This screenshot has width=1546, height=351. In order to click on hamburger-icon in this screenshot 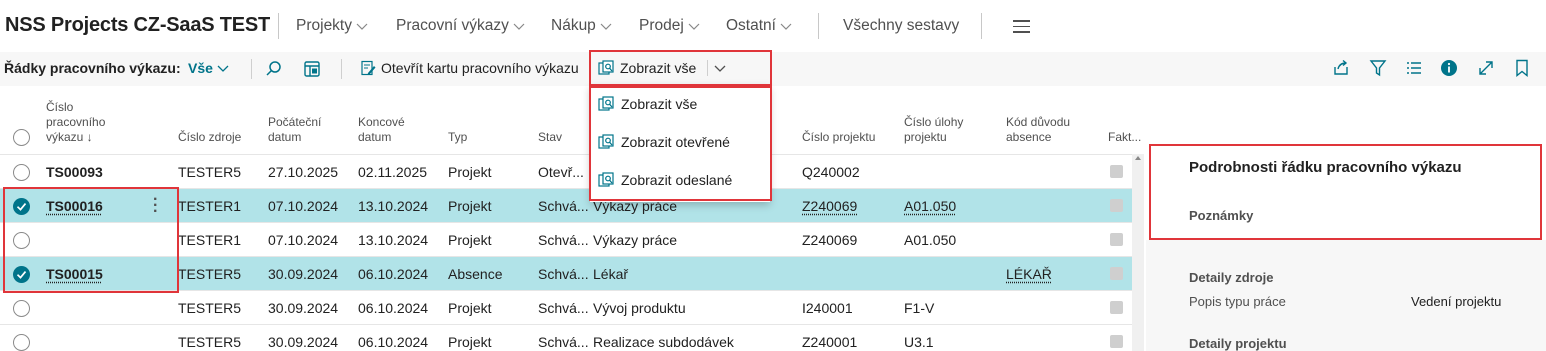, I will do `click(1021, 28)`.